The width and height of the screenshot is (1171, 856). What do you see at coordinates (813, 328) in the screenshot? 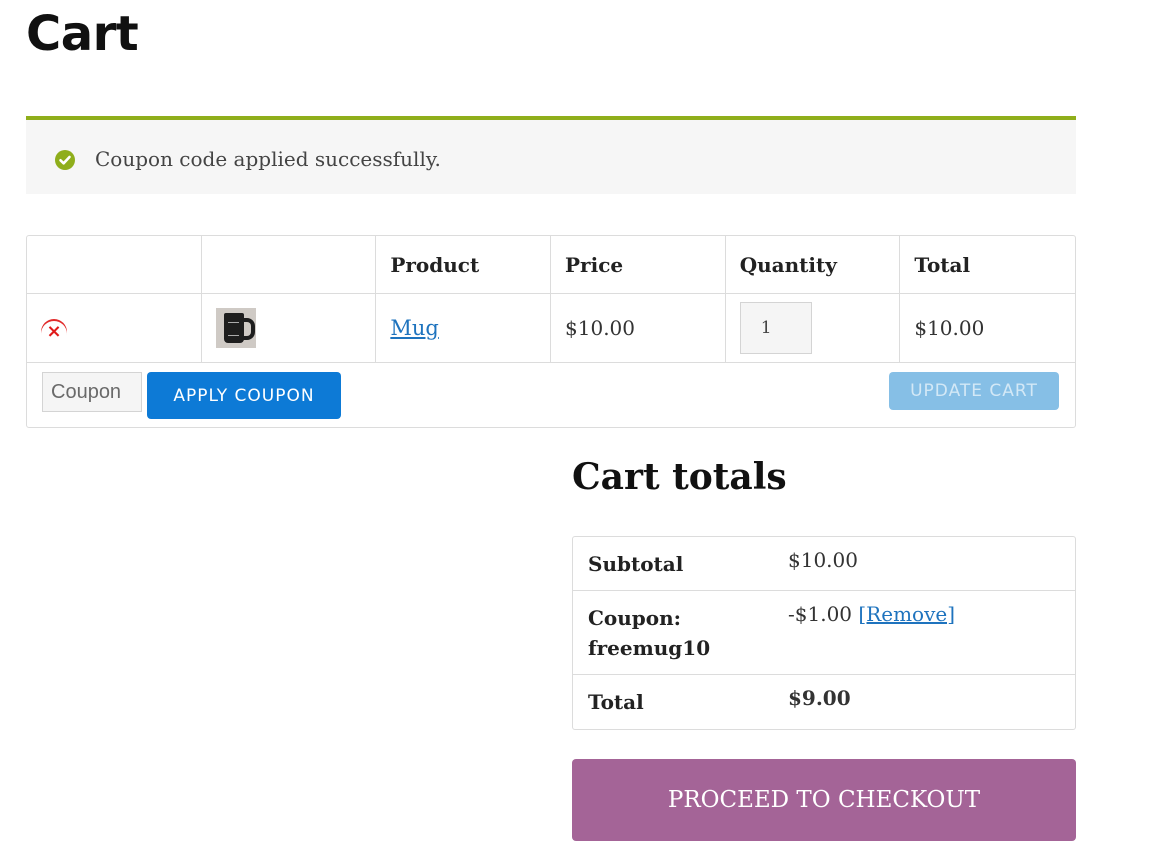
I see `cart-item-quantity-cell` at bounding box center [813, 328].